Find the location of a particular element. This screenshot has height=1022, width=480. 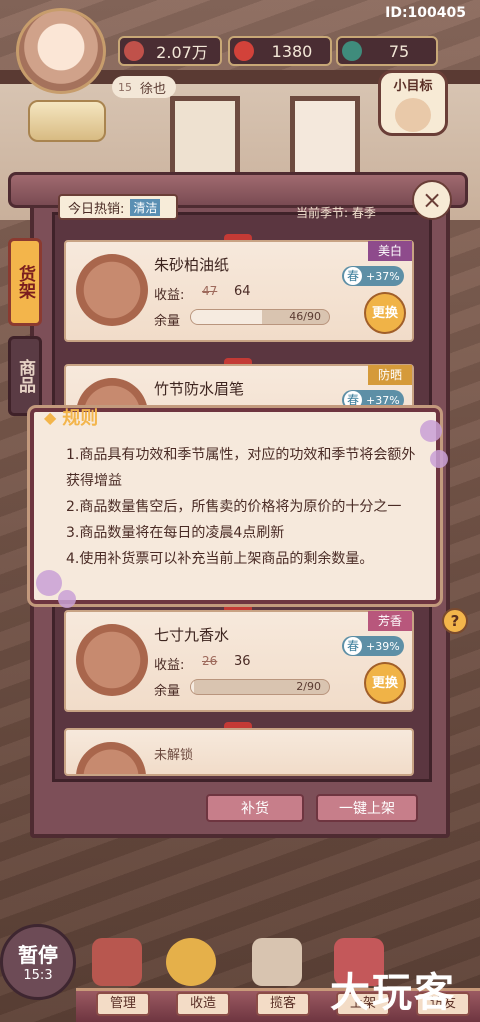

rules-ornament-icon: ◆ is located at coordinates (50, 417).